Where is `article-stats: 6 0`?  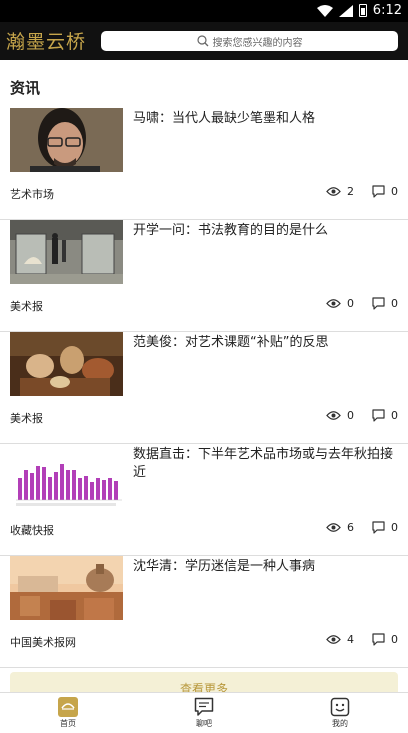
article-stats: 6 0 is located at coordinates (362, 527).